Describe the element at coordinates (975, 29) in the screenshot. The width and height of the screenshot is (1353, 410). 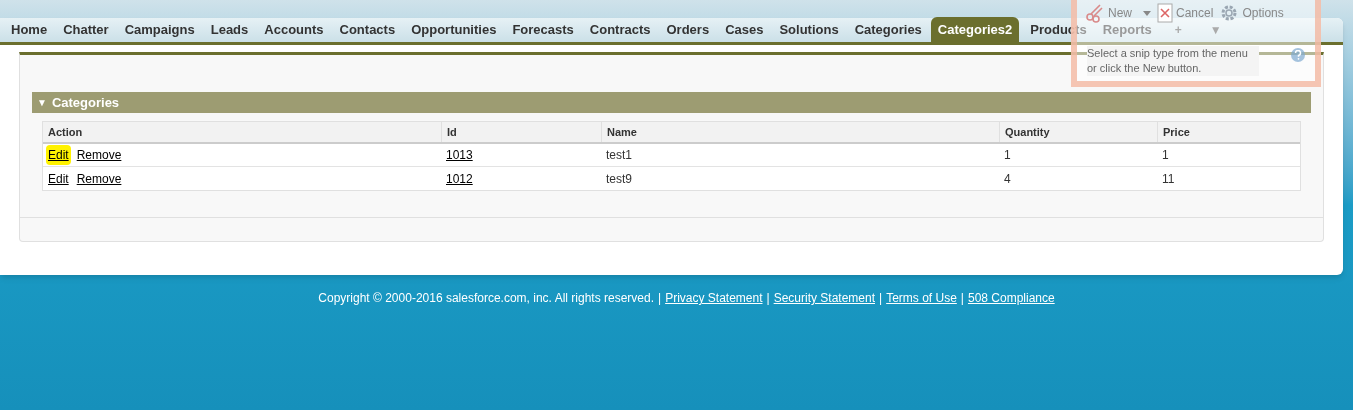
I see `nav-tab: Categories2` at that location.